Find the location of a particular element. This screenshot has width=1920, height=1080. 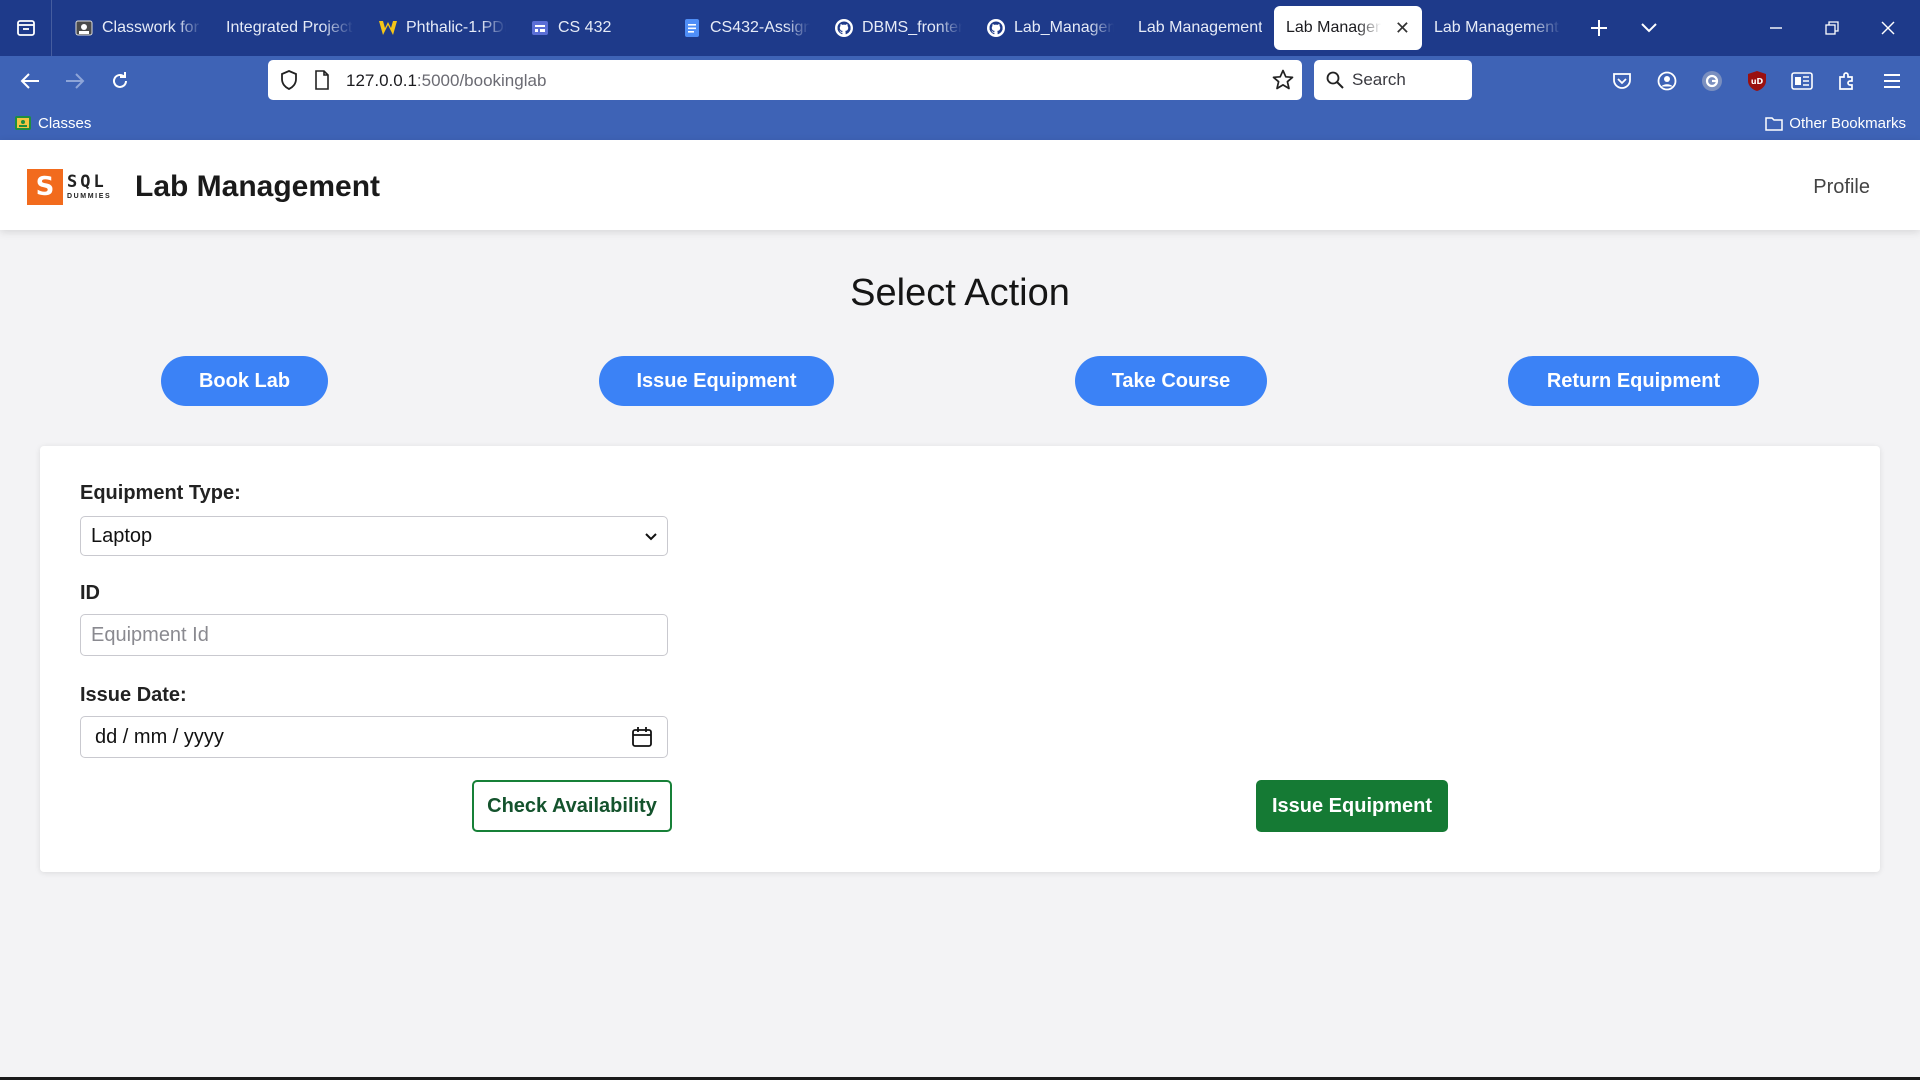

tab-lab-management-github: Lab_Management is located at coordinates (1050, 28).